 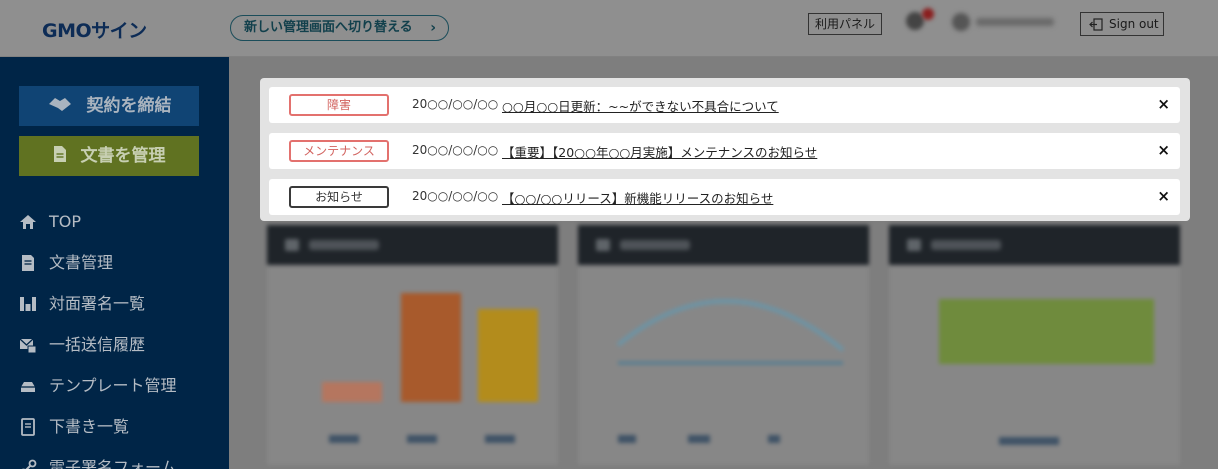 What do you see at coordinates (1096, 24) in the screenshot?
I see `sign-out-icon` at bounding box center [1096, 24].